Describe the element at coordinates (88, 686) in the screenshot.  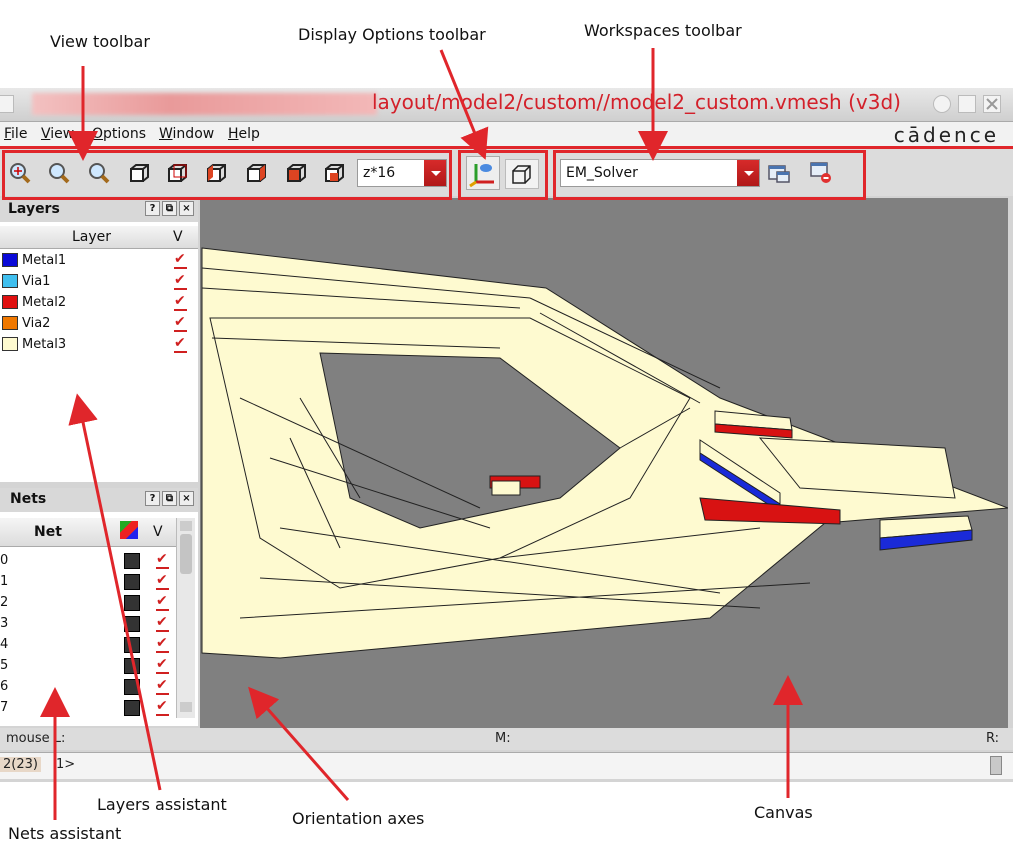
I see `net-row: 6 ✔` at that location.